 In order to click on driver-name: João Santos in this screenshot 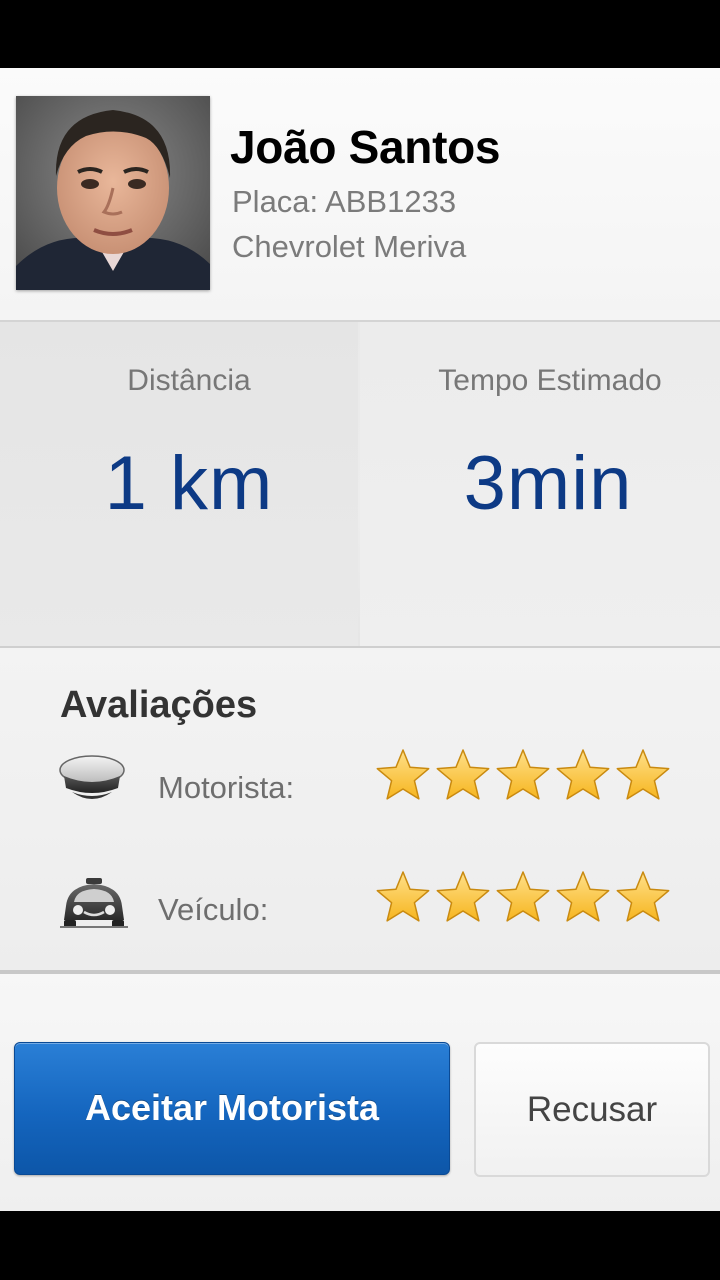, I will do `click(365, 147)`.